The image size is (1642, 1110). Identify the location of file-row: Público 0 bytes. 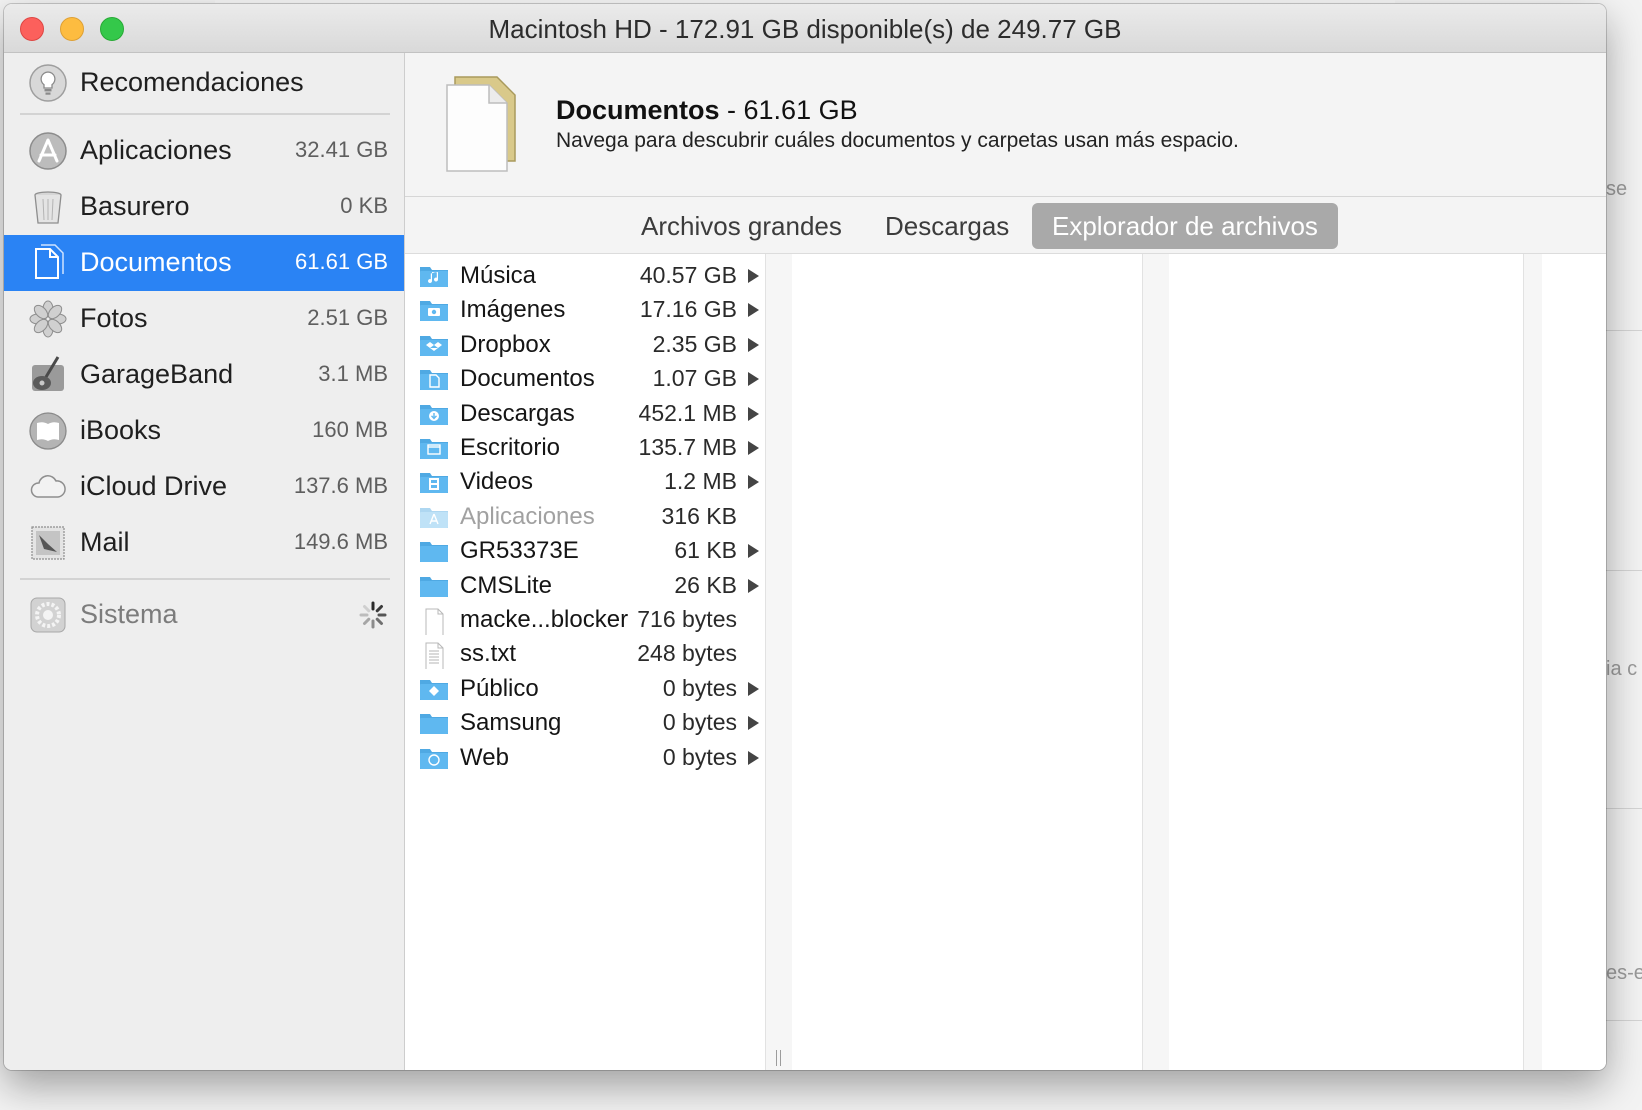
(585, 689).